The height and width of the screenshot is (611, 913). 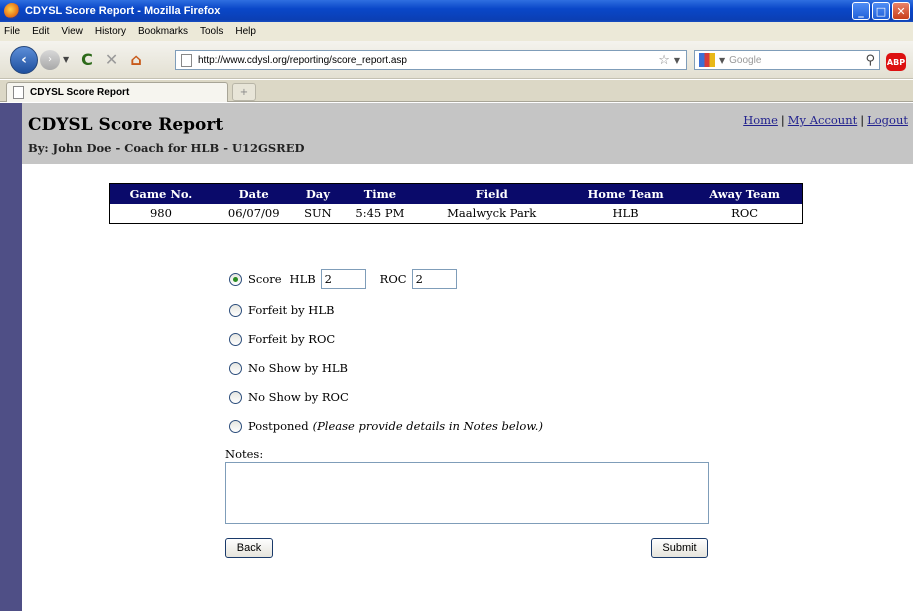 I want to click on search-placeholder: Google, so click(x=797, y=60).